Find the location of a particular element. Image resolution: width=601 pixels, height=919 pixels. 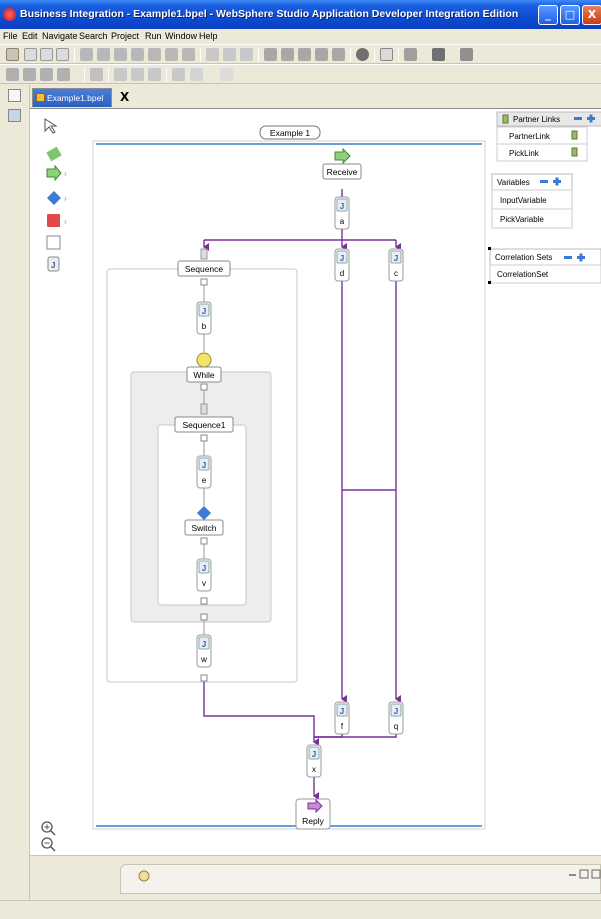

back-arrow-icon is located at coordinates (196, 74).